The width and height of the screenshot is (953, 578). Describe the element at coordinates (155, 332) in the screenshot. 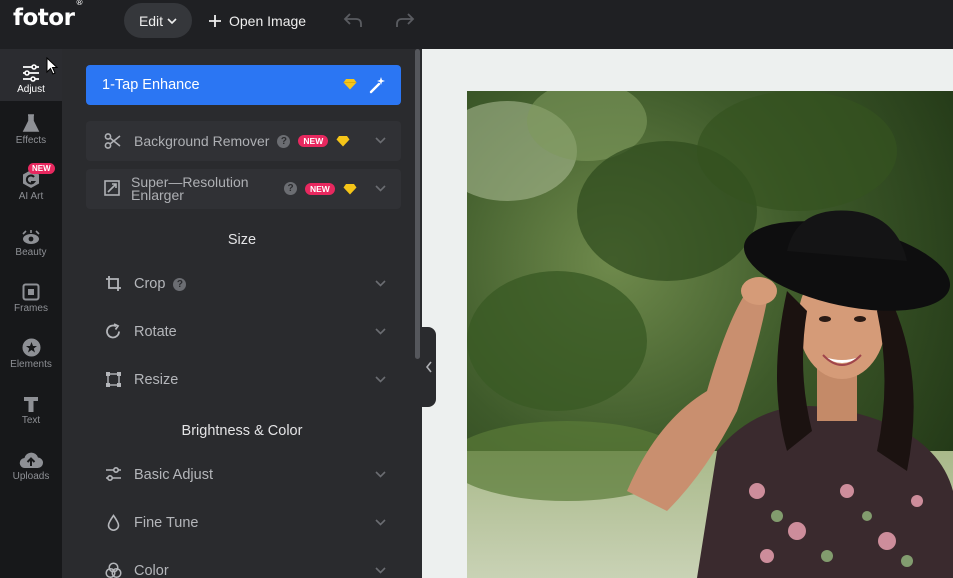

I see `rotate-label: Rotate` at that location.